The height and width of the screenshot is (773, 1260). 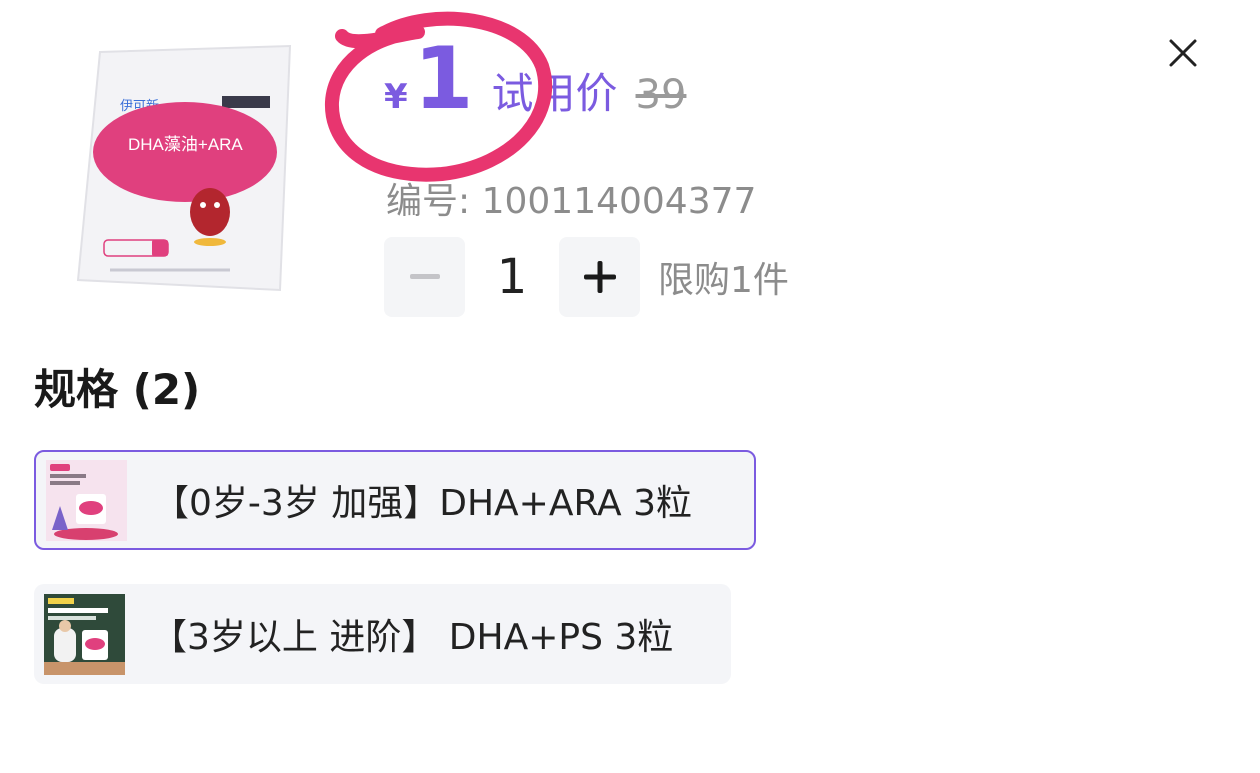 I want to click on spec-option-label: 【0岁-3岁 加强】DHA+ARA 3粒, so click(x=422, y=503).